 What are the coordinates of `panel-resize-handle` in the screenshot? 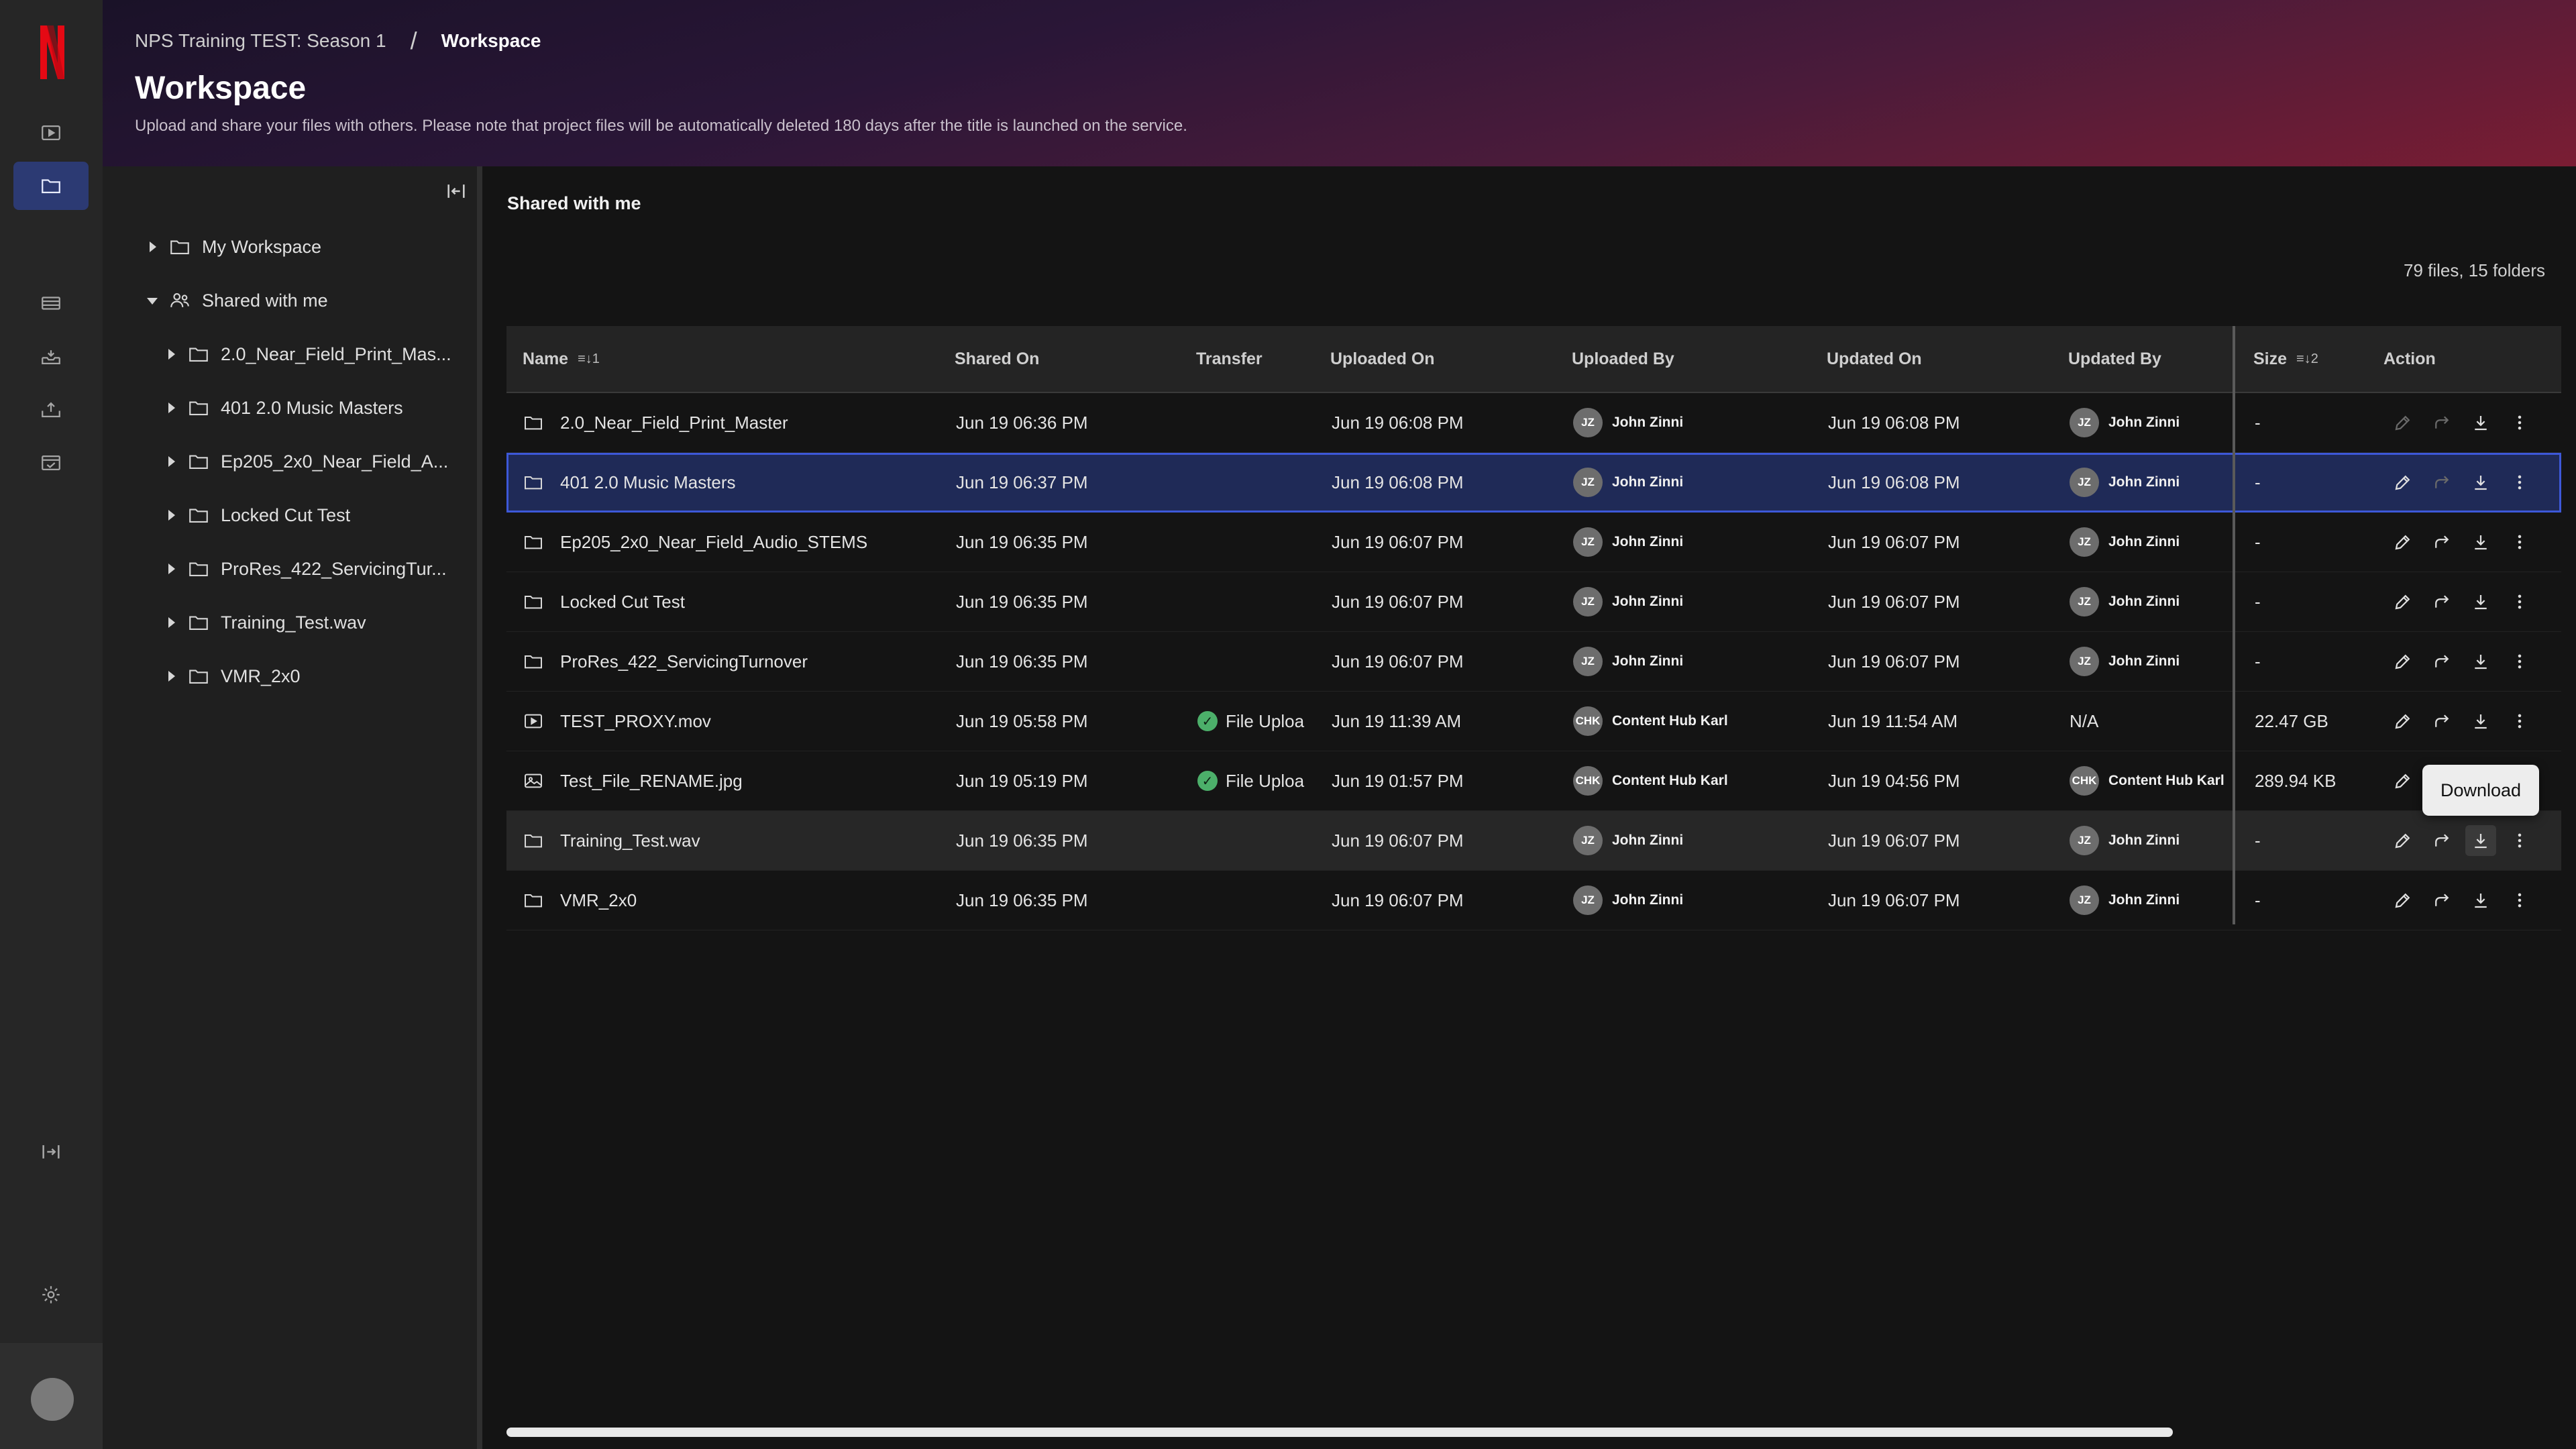 It's located at (479, 807).